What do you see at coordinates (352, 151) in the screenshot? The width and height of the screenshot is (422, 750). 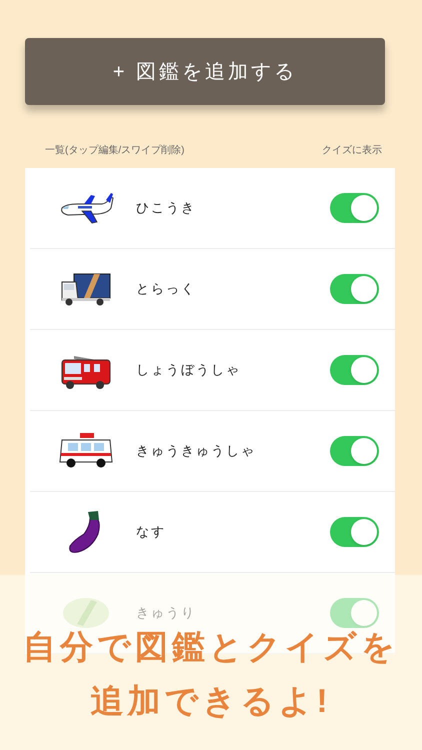 I see `column-header: クイズに表示` at bounding box center [352, 151].